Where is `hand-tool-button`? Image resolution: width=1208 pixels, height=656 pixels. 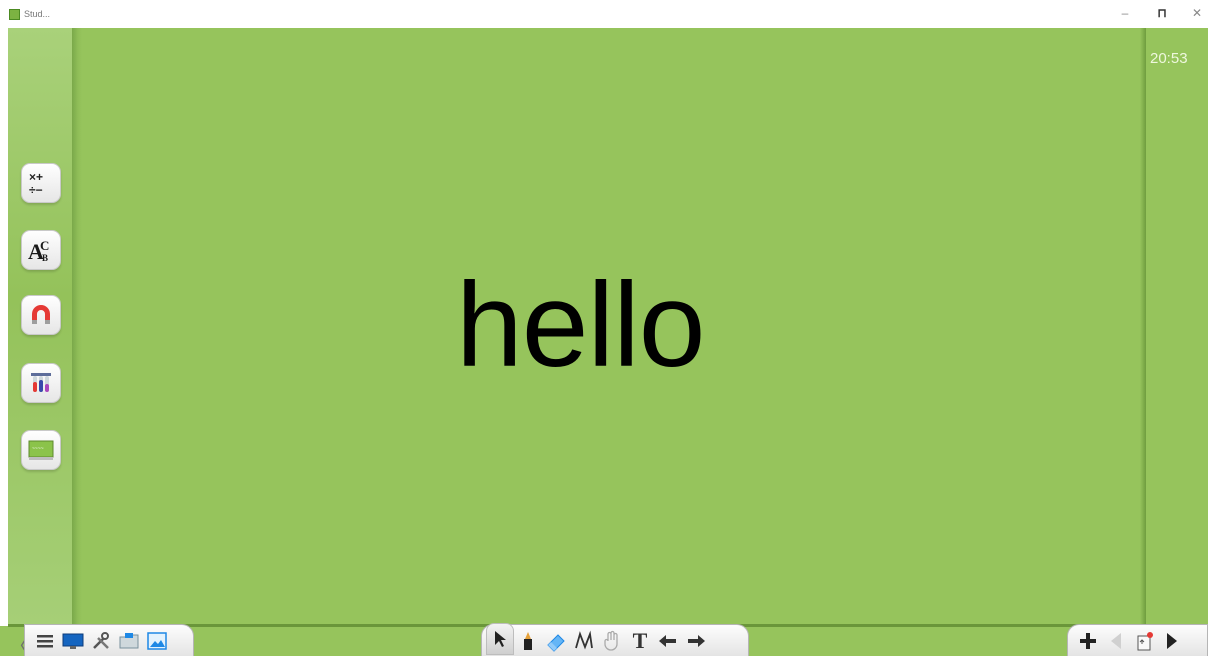
hand-tool-button is located at coordinates (612, 641).